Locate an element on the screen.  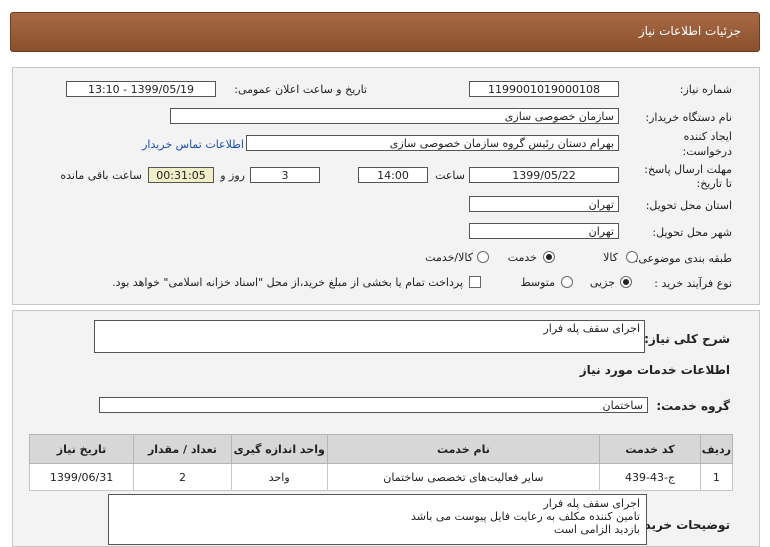
category-label: طبقه بندی موضوعی: is located at coordinates (683, 258).